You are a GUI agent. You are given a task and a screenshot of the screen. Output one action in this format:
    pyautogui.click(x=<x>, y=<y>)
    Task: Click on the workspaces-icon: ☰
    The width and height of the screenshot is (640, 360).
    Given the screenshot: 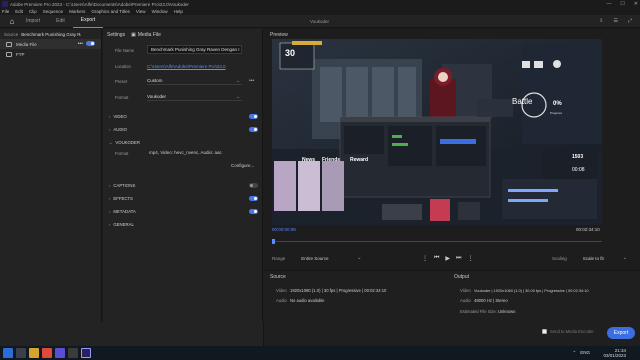 What is the action you would take?
    pyautogui.click(x=616, y=21)
    